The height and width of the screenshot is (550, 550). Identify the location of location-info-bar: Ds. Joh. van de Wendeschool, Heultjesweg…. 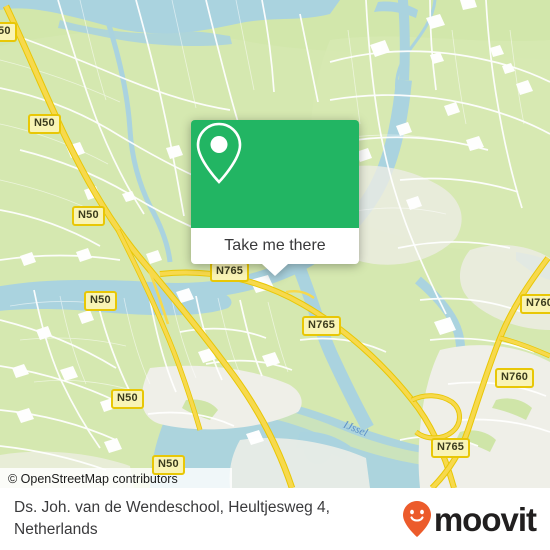
(275, 519).